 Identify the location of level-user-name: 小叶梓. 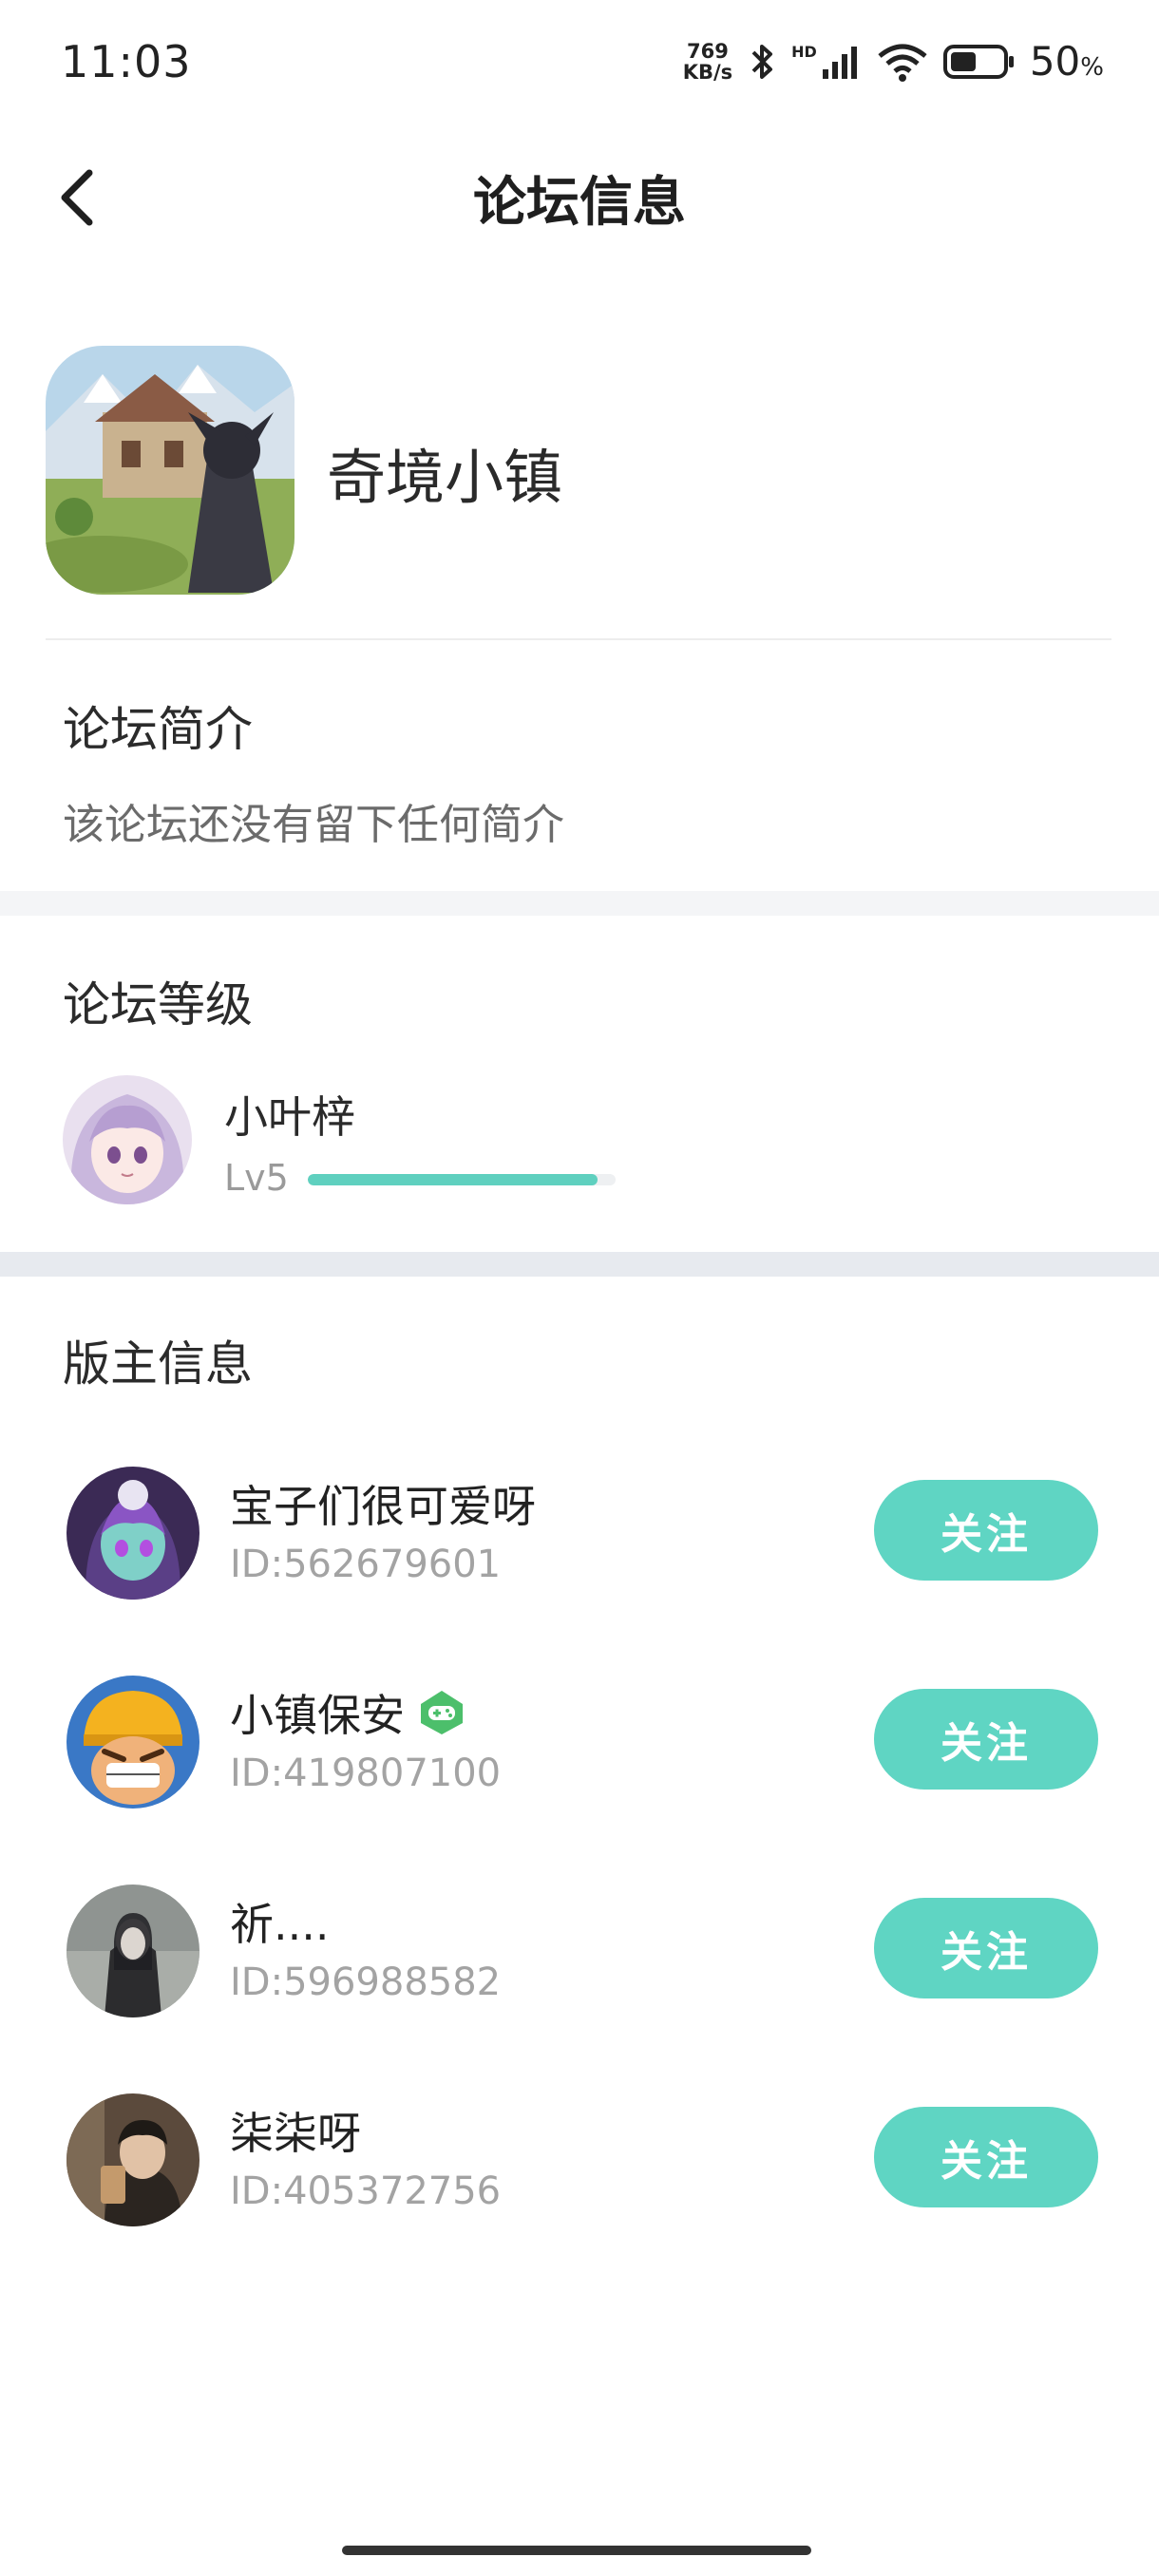
(289, 1117).